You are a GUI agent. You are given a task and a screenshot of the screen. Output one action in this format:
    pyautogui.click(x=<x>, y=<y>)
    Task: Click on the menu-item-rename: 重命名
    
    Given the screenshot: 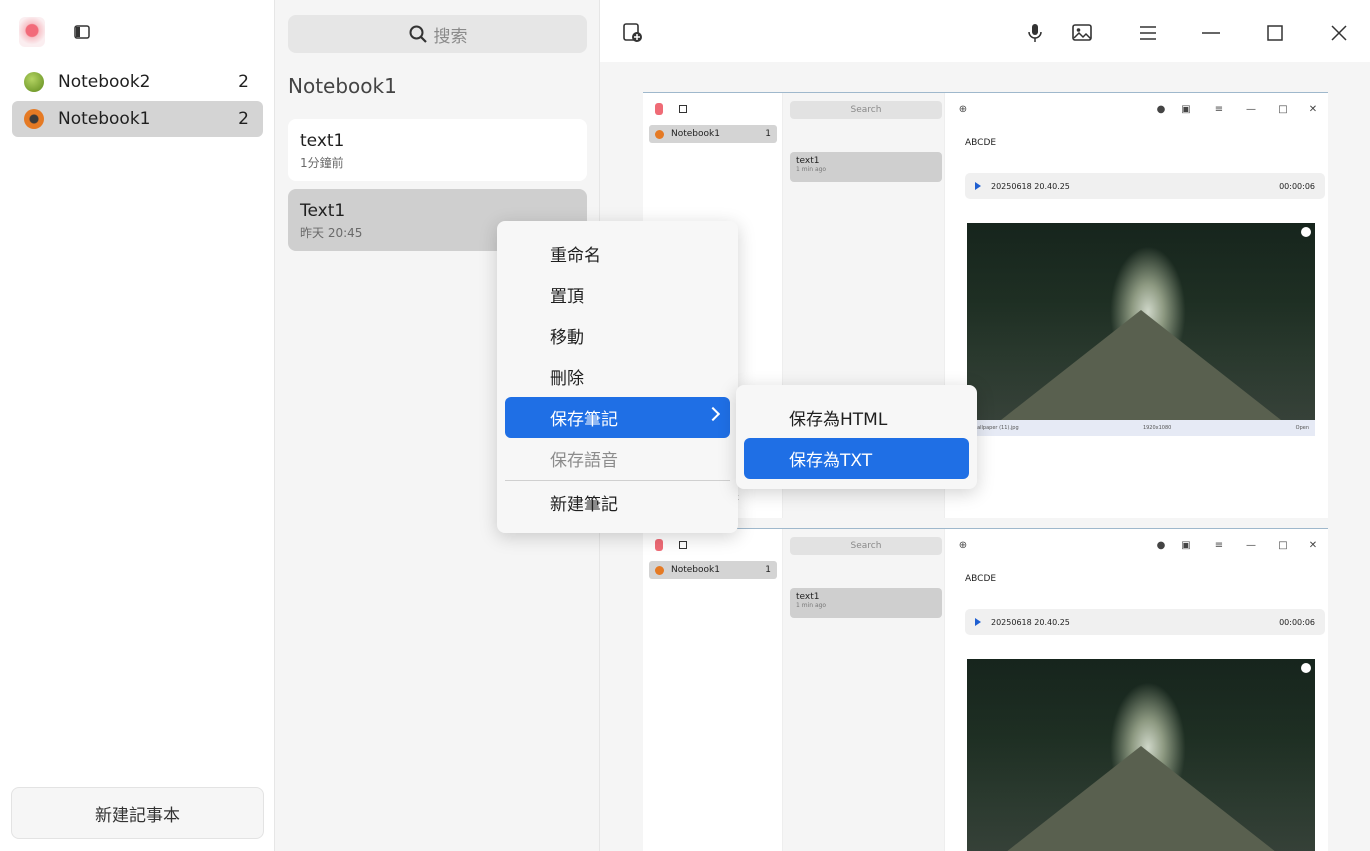 What is the action you would take?
    pyautogui.click(x=617, y=253)
    